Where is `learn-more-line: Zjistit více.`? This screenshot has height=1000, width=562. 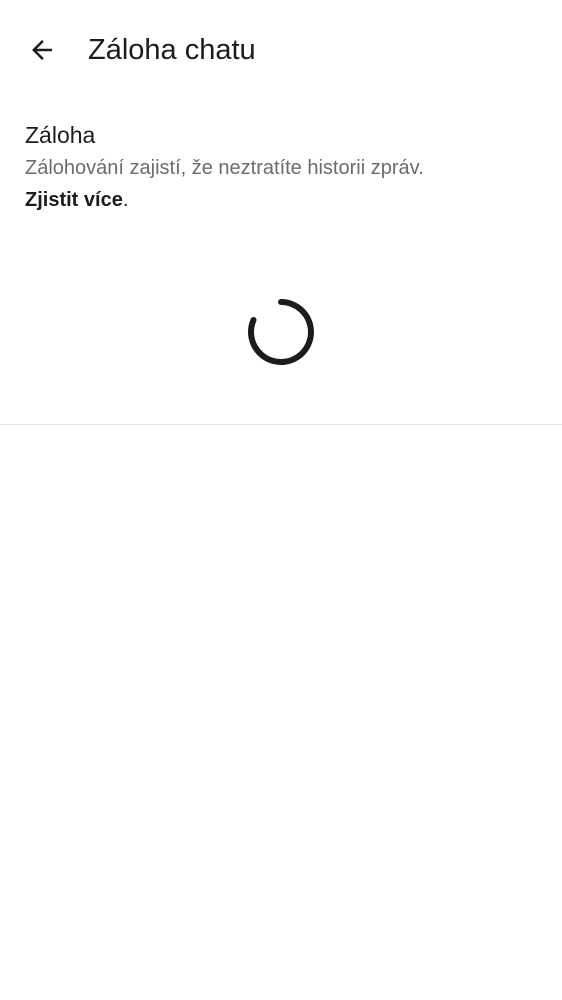 learn-more-line: Zjistit více. is located at coordinates (285, 200).